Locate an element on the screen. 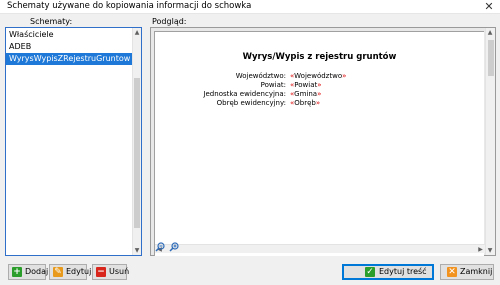  list-item-label: Właściciele is located at coordinates (31, 34).